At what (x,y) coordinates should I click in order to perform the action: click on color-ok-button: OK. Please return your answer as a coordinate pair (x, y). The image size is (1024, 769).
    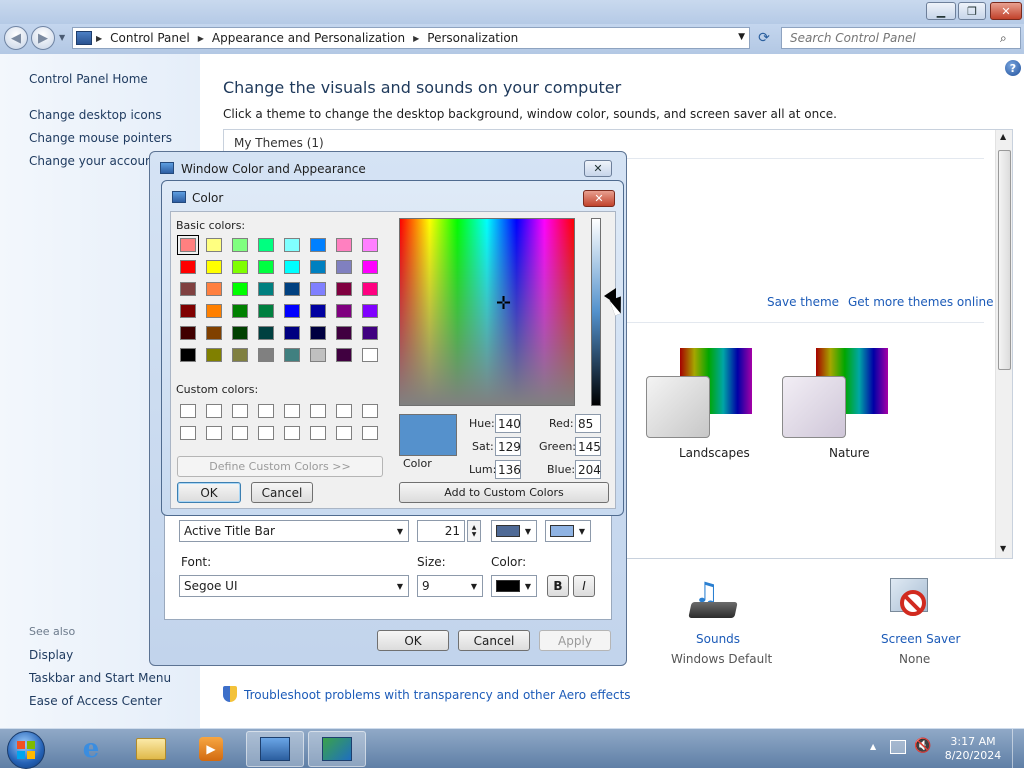
    Looking at the image, I should click on (209, 492).